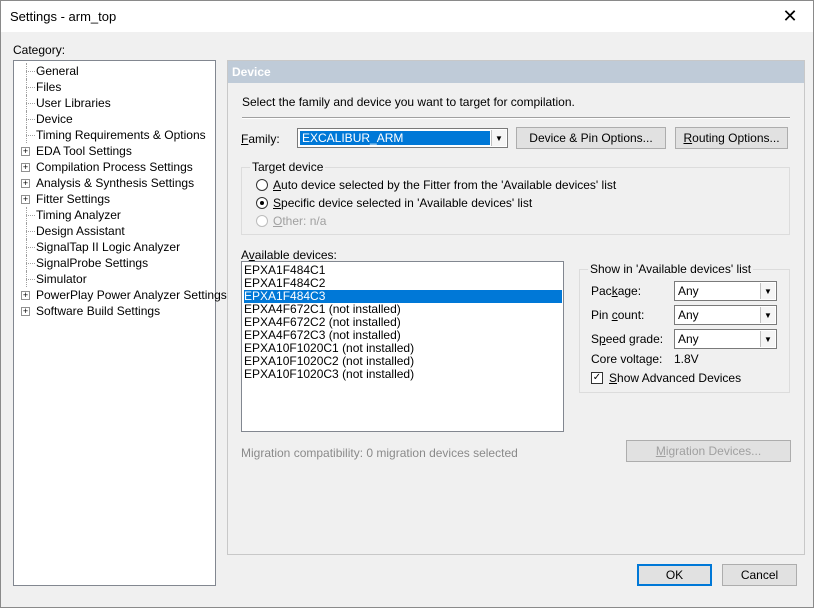 Image resolution: width=814 pixels, height=608 pixels. Describe the element at coordinates (627, 339) in the screenshot. I see `speed-grade-label: Speed grade:` at that location.